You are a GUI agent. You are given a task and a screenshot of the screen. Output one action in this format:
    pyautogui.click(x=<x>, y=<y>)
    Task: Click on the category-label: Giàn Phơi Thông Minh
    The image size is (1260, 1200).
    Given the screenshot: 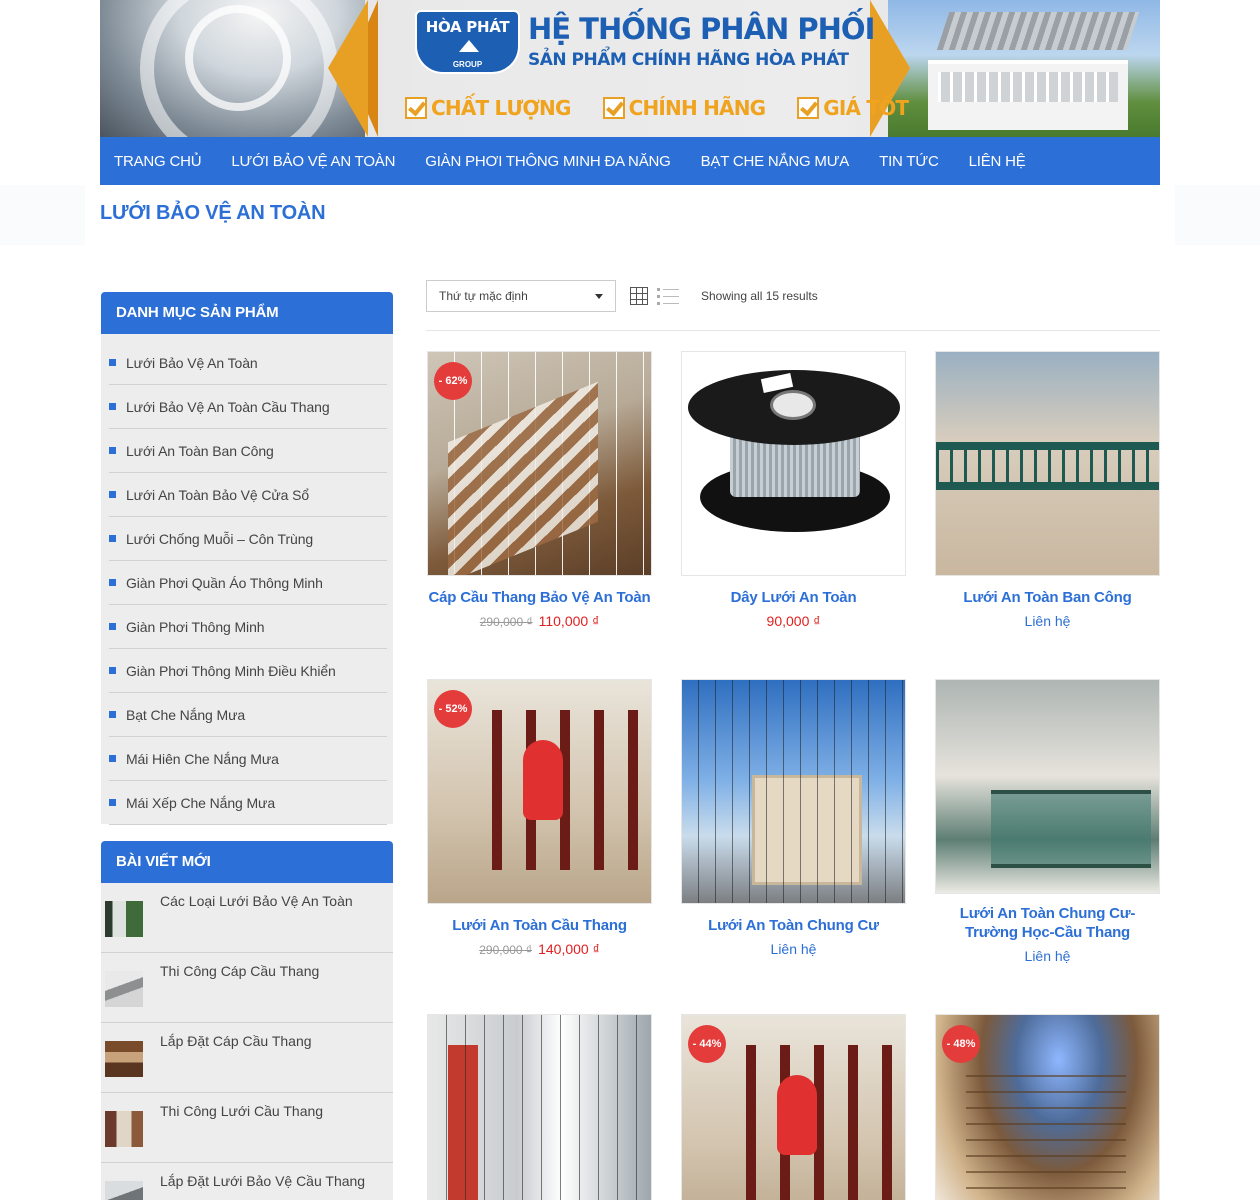 What is the action you would take?
    pyautogui.click(x=195, y=626)
    